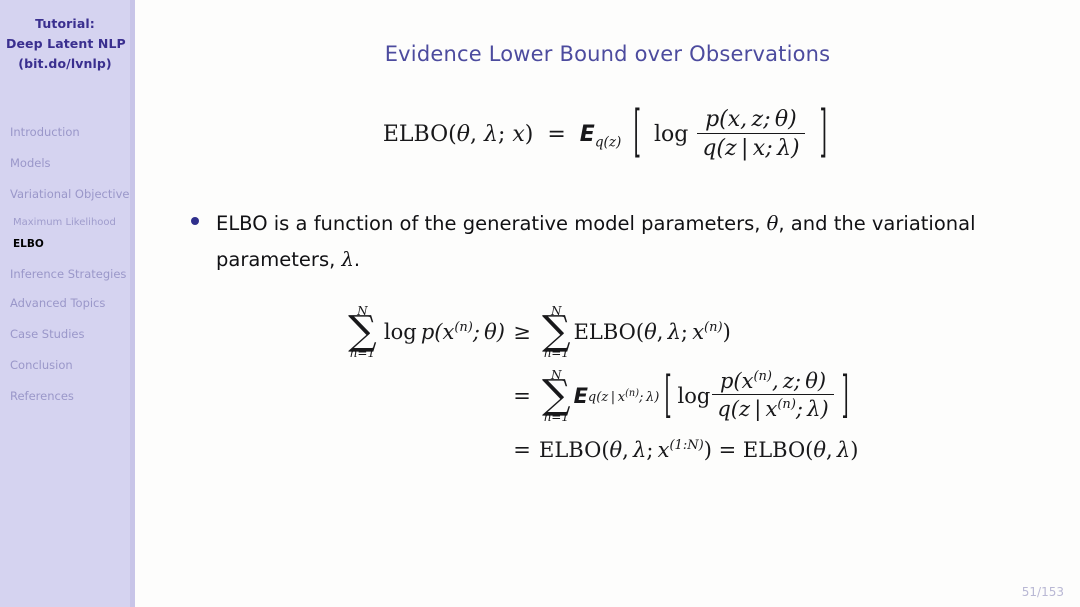  I want to click on bullet-marker-icon, so click(195, 221).